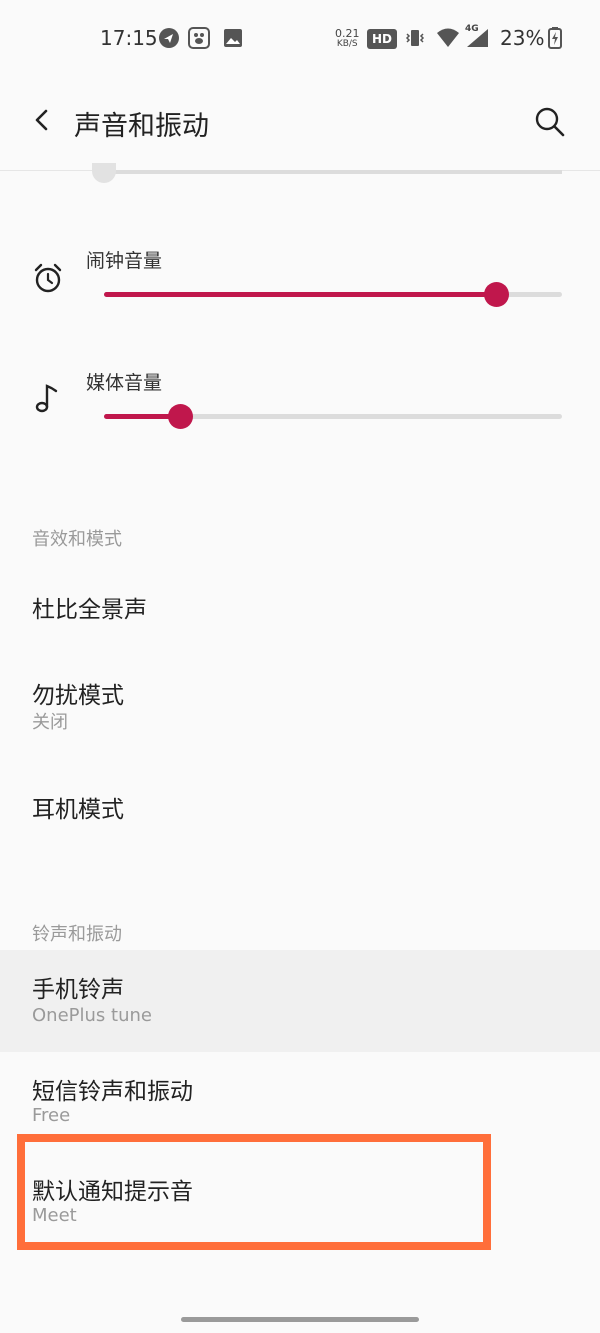  I want to click on alarm-volume-label: 闹钟音量, so click(124, 261).